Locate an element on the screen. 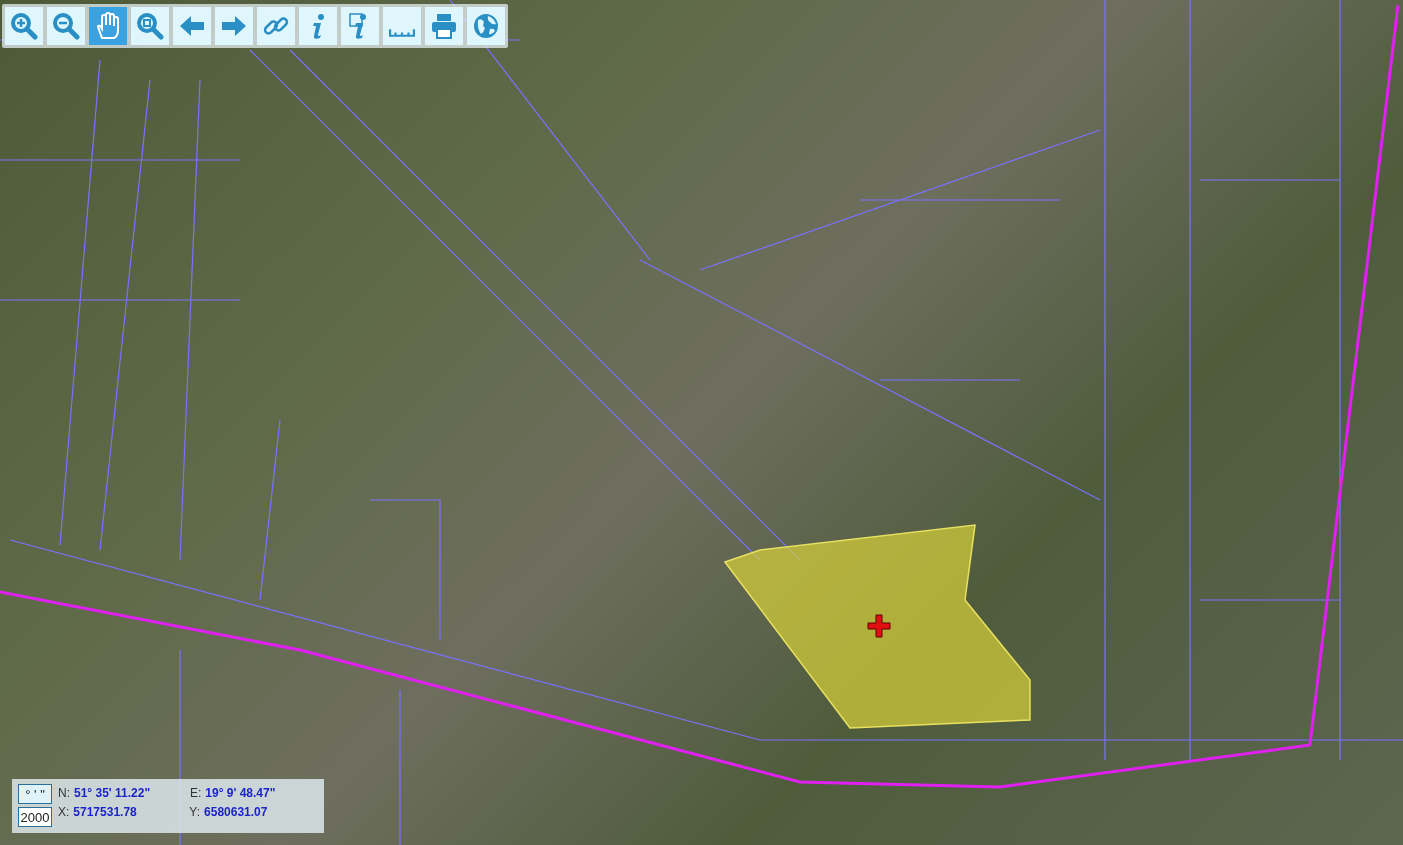 This screenshot has width=1403, height=845. info-area-tool-button is located at coordinates (360, 26).